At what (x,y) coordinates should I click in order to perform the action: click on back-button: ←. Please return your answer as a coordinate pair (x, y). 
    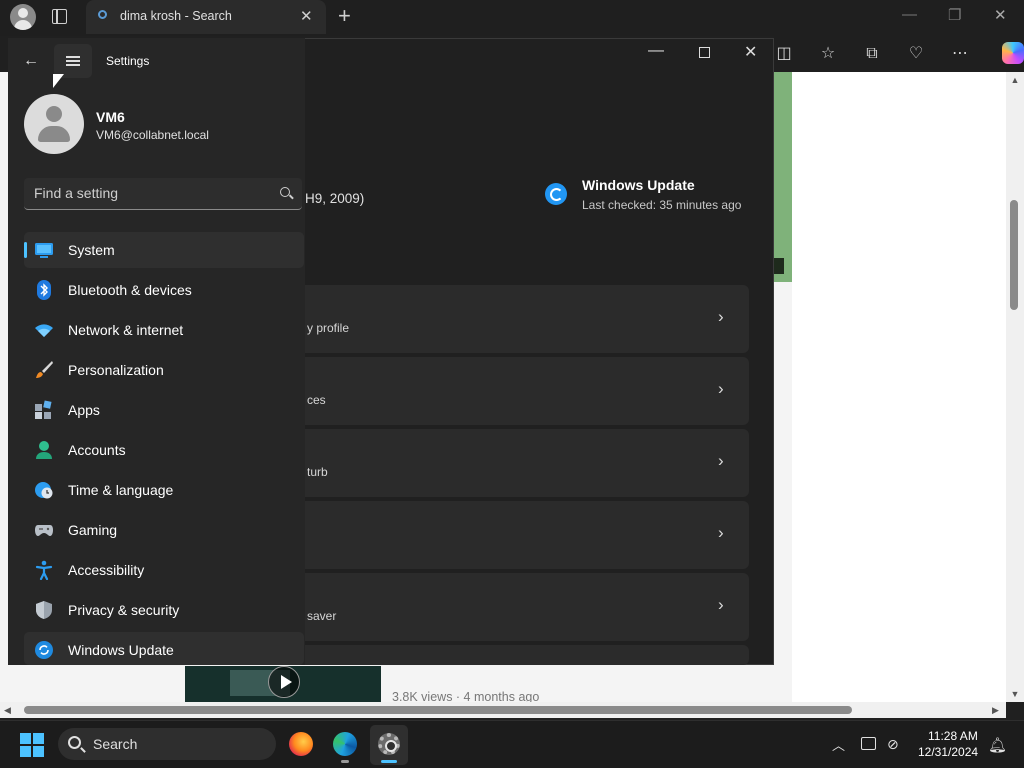
    Looking at the image, I should click on (31, 61).